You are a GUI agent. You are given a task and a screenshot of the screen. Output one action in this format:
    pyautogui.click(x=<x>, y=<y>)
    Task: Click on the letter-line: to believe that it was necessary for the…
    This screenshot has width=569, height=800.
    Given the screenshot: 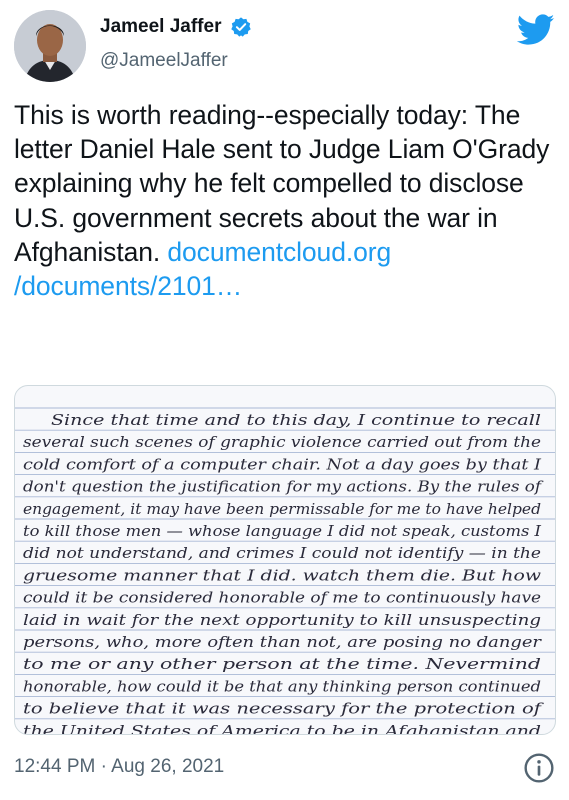 What is the action you would take?
    pyautogui.click(x=284, y=710)
    